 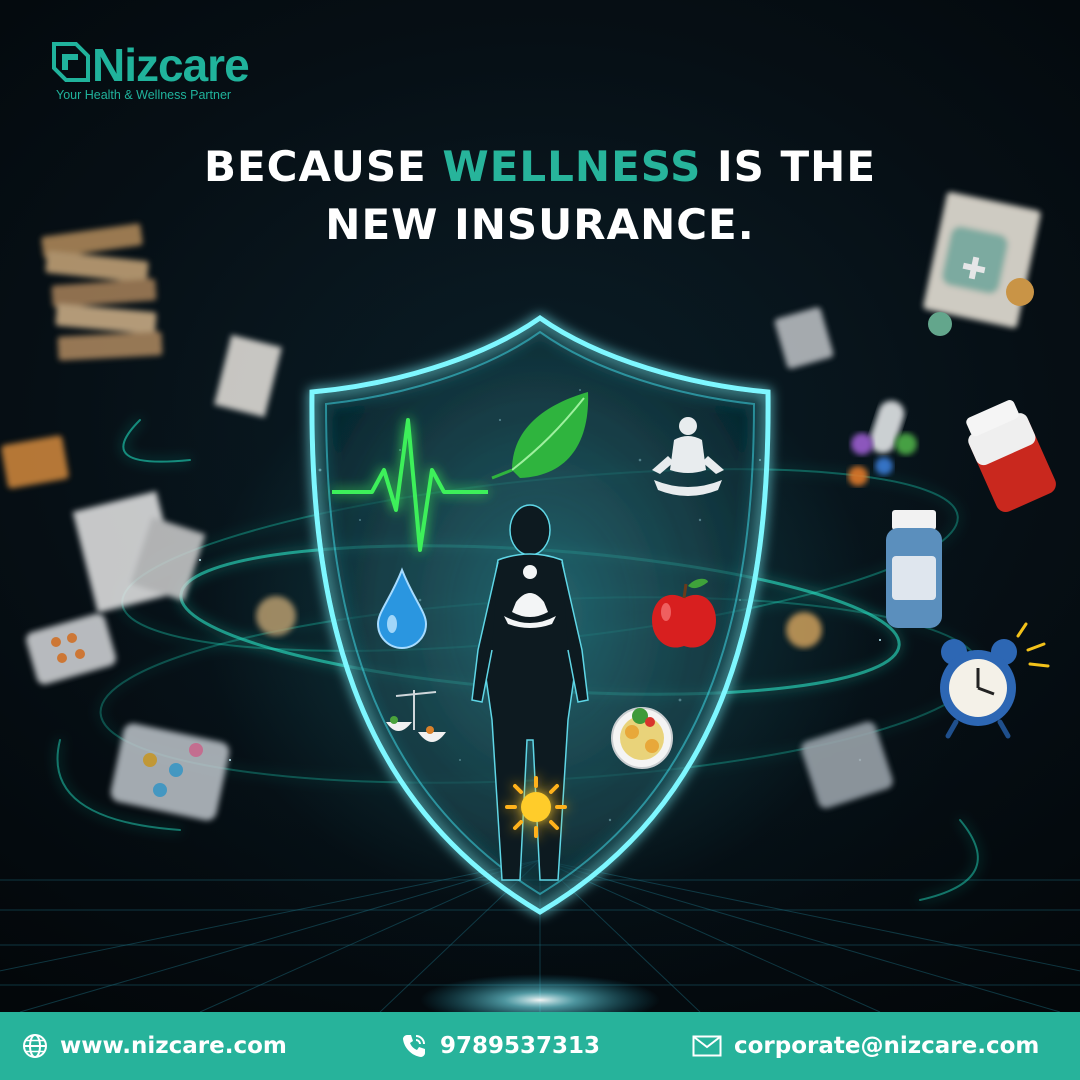 I want to click on brand-name: Nizcare, so click(x=171, y=65).